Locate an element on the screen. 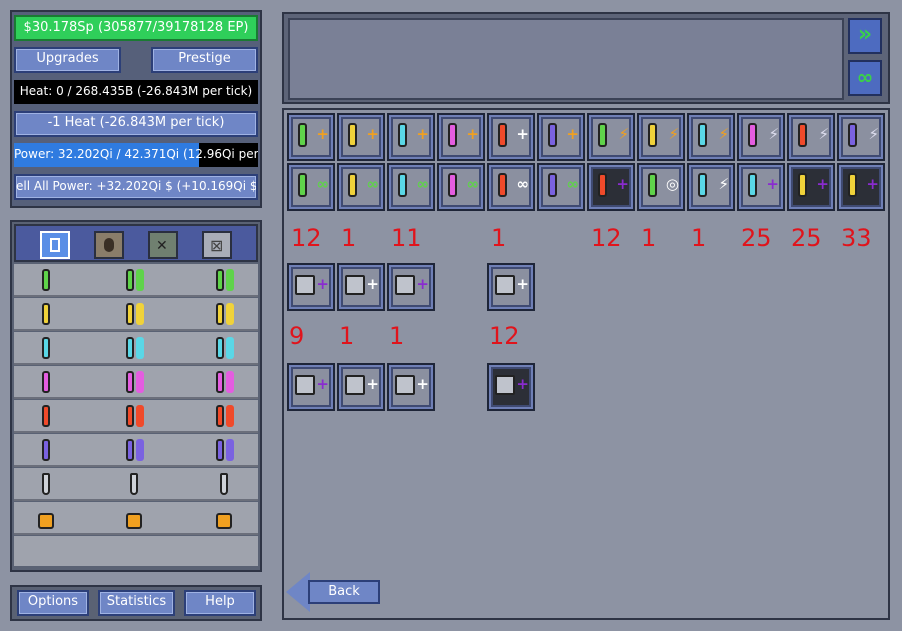 The width and height of the screenshot is (902, 631). prestige-button: Prestige is located at coordinates (204, 60).